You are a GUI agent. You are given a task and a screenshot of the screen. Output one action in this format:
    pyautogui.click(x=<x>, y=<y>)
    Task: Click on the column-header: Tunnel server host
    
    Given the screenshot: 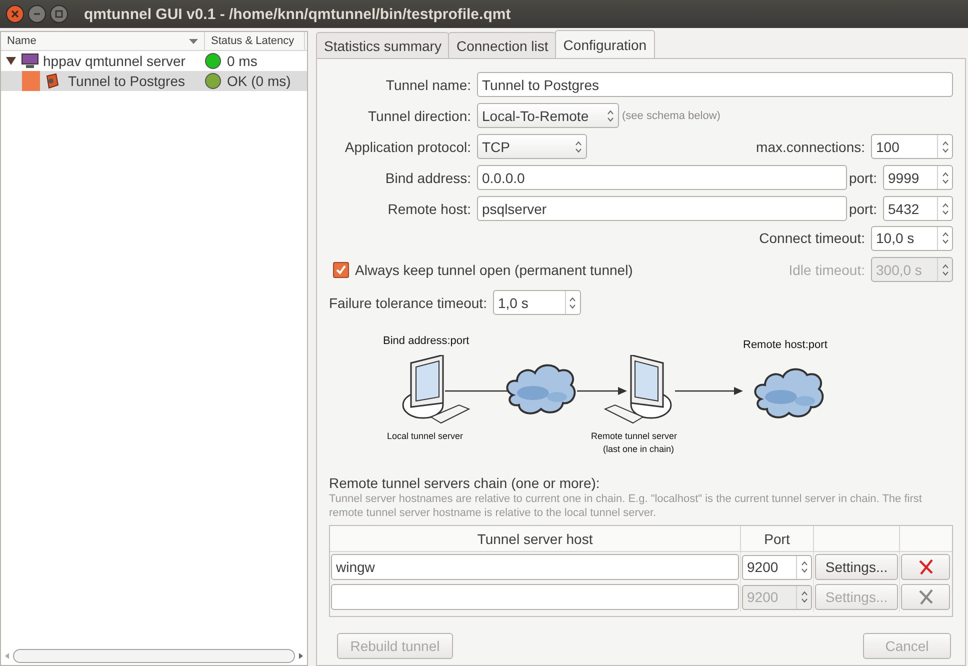 What is the action you would take?
    pyautogui.click(x=535, y=539)
    